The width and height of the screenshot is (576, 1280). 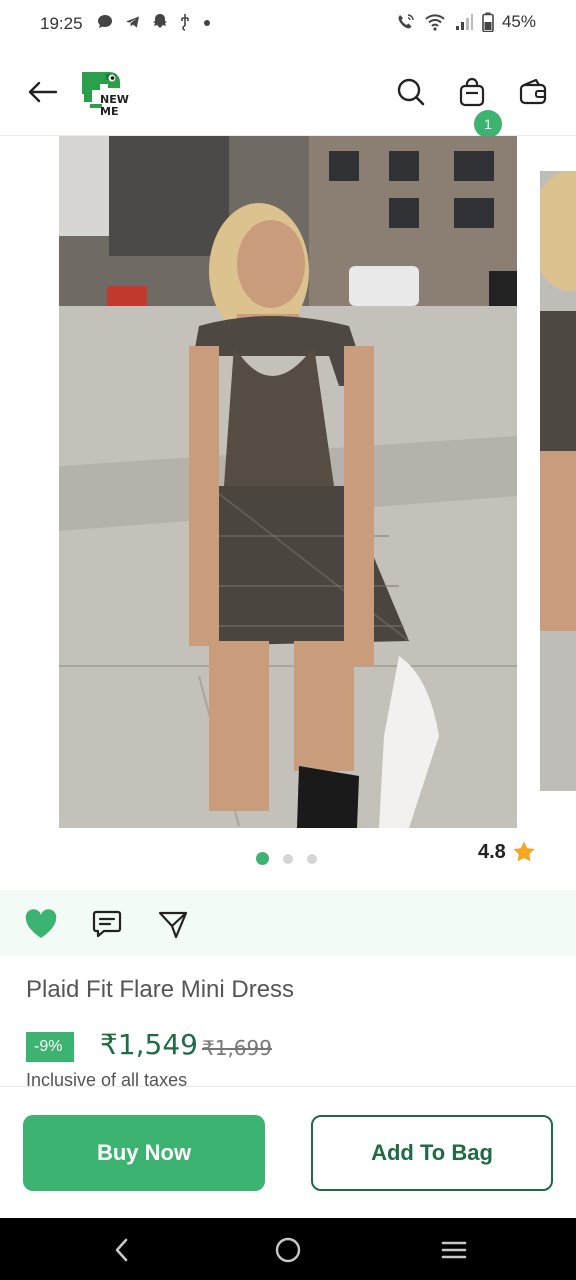 I want to click on nav-recents-icon, so click(x=454, y=1250).